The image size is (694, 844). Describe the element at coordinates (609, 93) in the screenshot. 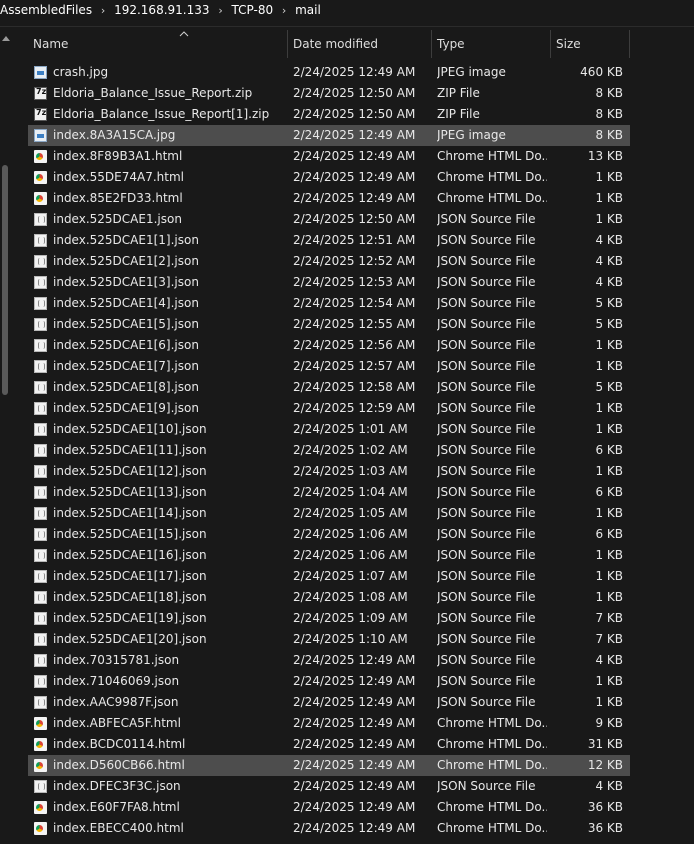

I see `file-size: 8 KB` at that location.